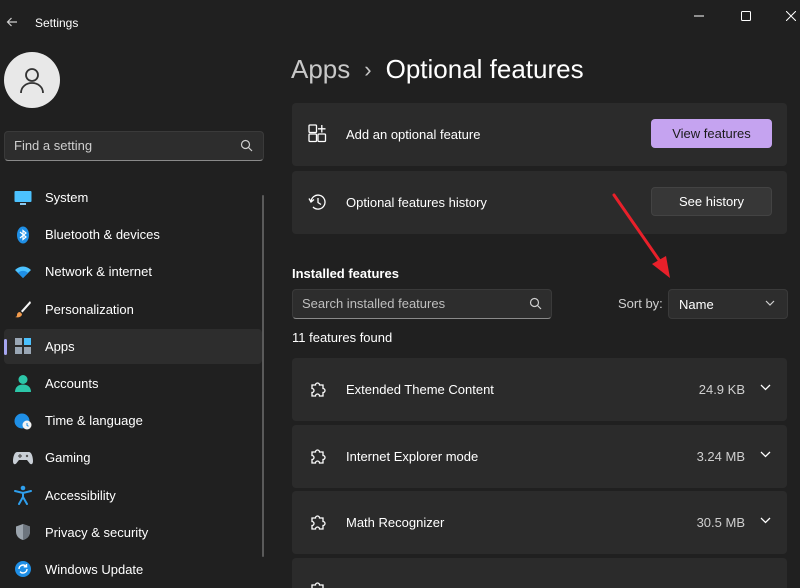 The height and width of the screenshot is (588, 800). Describe the element at coordinates (420, 389) in the screenshot. I see `feature-name: Extended Theme Content` at that location.